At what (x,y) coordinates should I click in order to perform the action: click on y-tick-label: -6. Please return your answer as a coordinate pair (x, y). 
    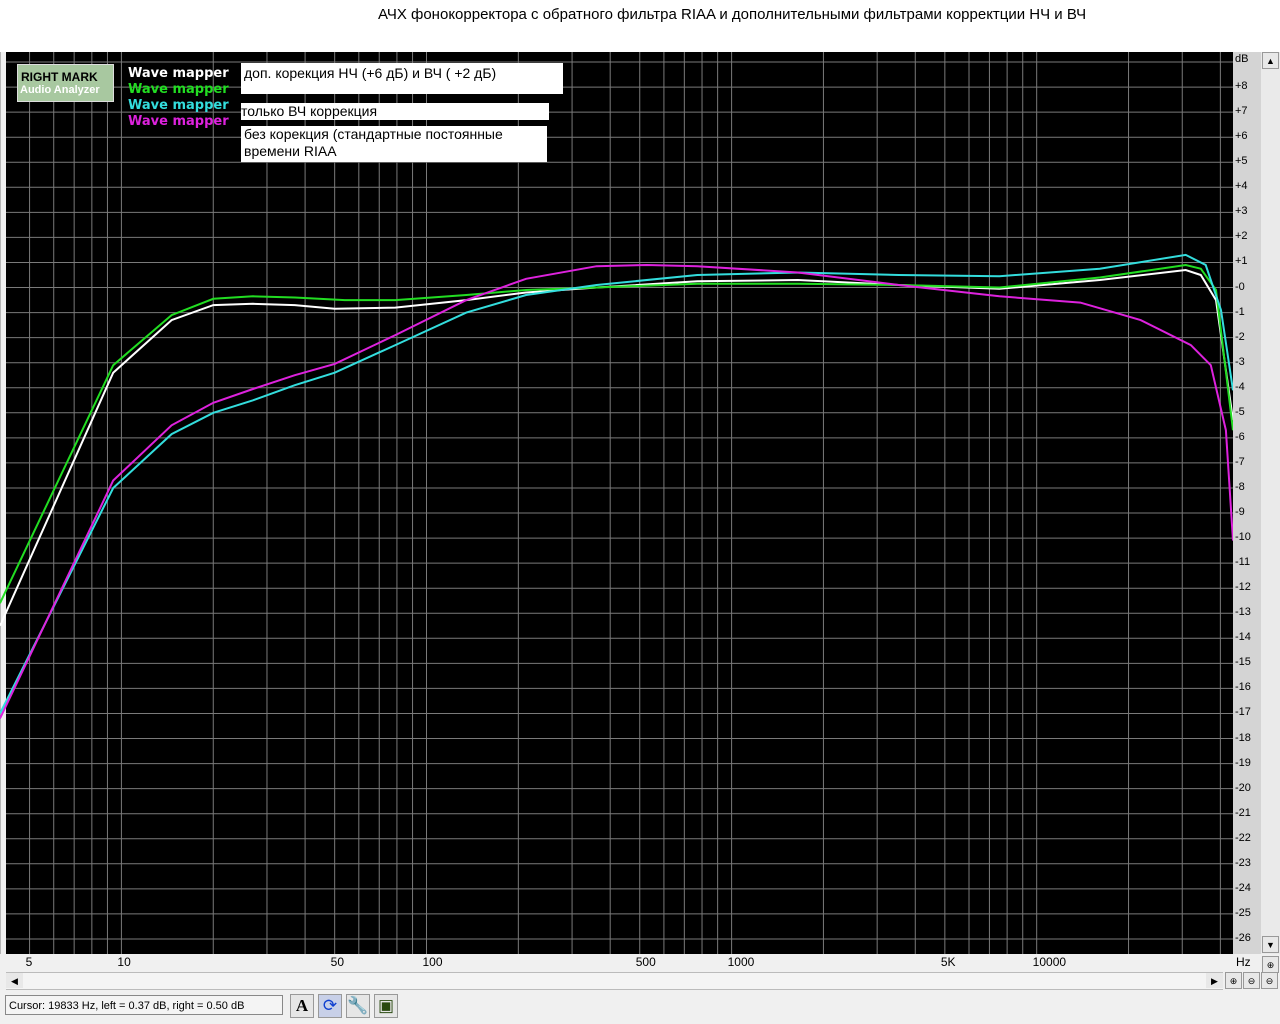
    Looking at the image, I should click on (1240, 436).